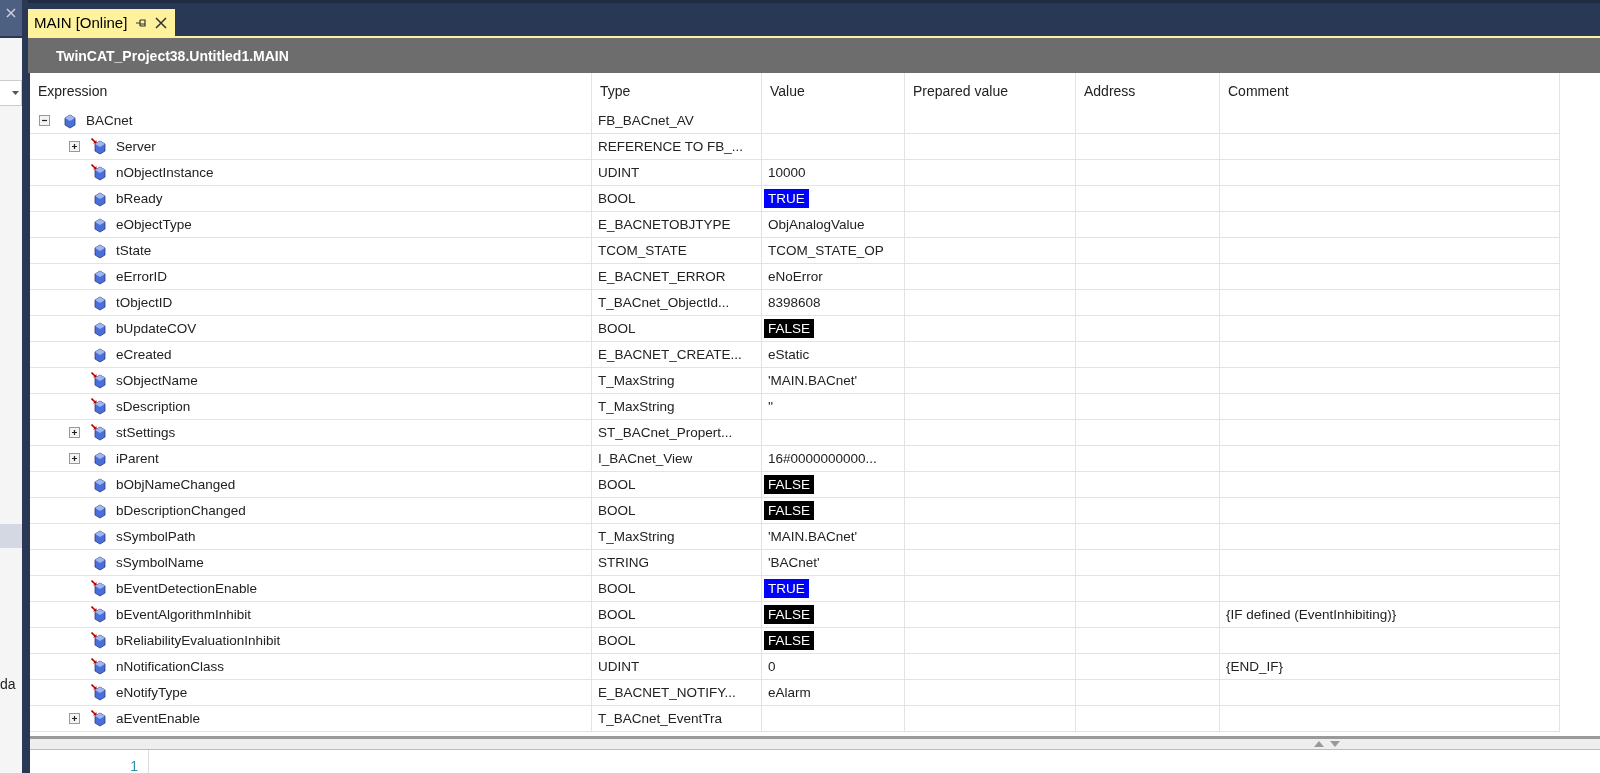 This screenshot has width=1600, height=773. I want to click on table-cell: nNotificationClass, so click(311, 667).